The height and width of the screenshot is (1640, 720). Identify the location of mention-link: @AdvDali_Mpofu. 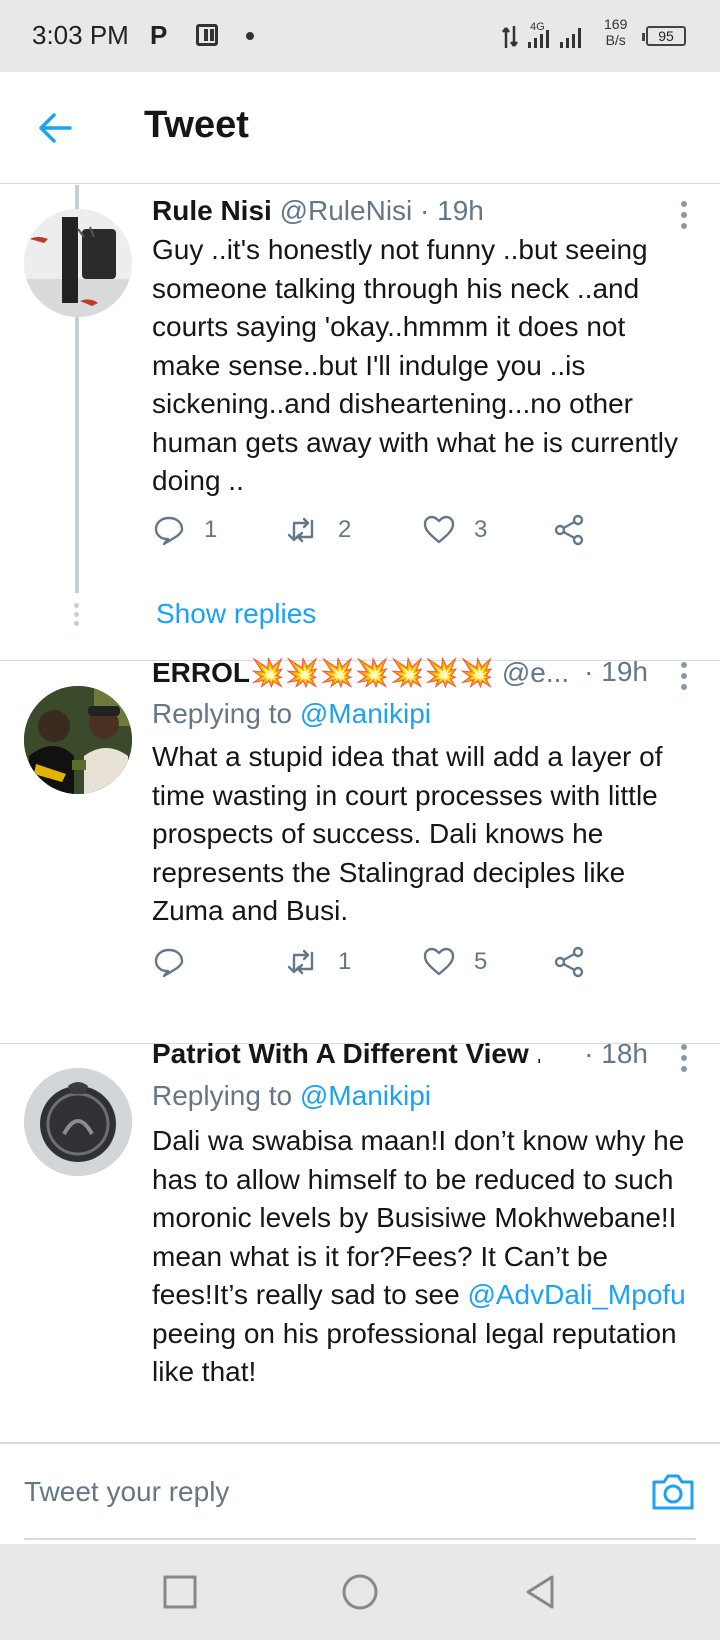
(576, 1294).